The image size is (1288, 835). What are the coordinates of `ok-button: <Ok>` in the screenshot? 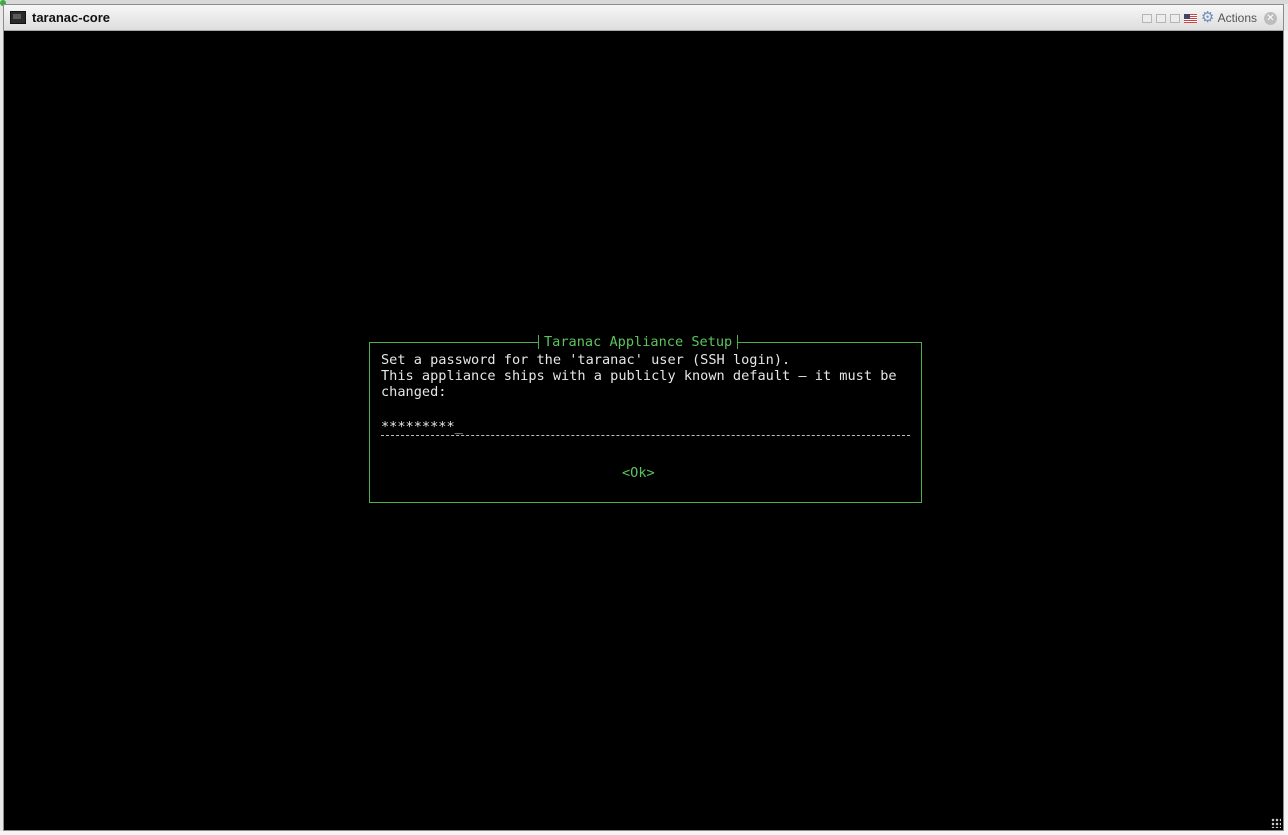 It's located at (638, 473).